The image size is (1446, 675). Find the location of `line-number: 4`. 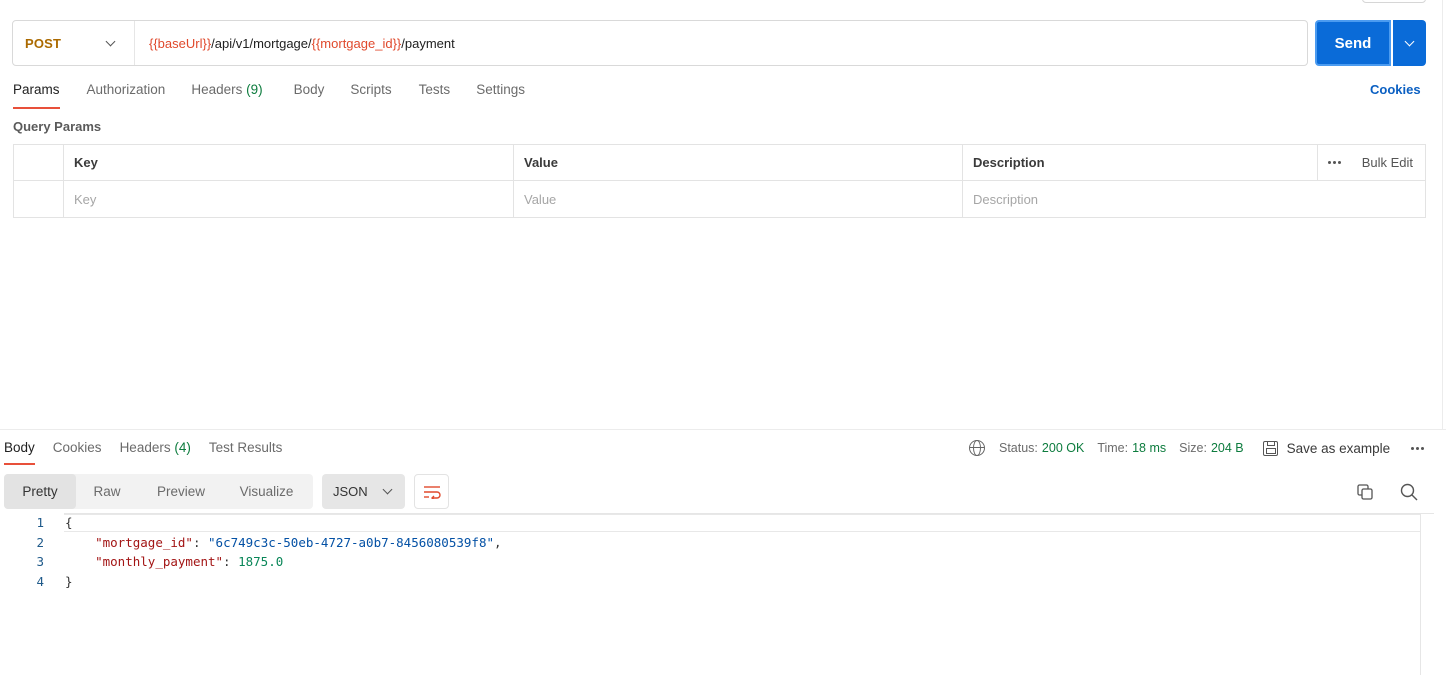

line-number: 4 is located at coordinates (40, 581).